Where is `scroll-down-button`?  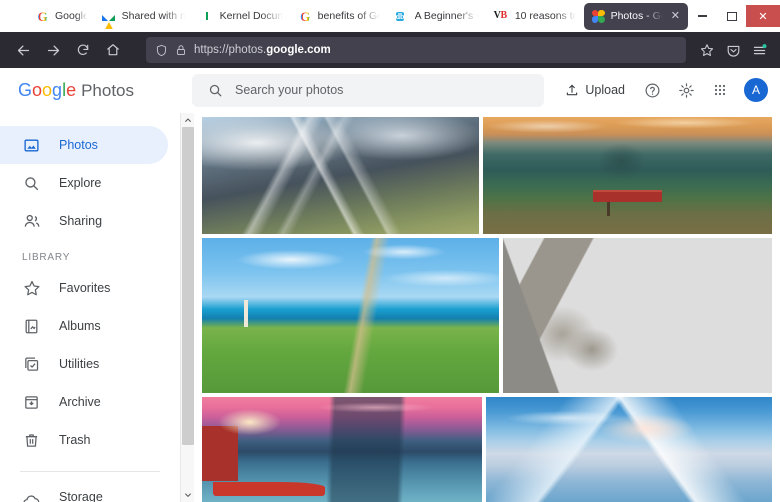
scroll-down-button is located at coordinates (188, 495).